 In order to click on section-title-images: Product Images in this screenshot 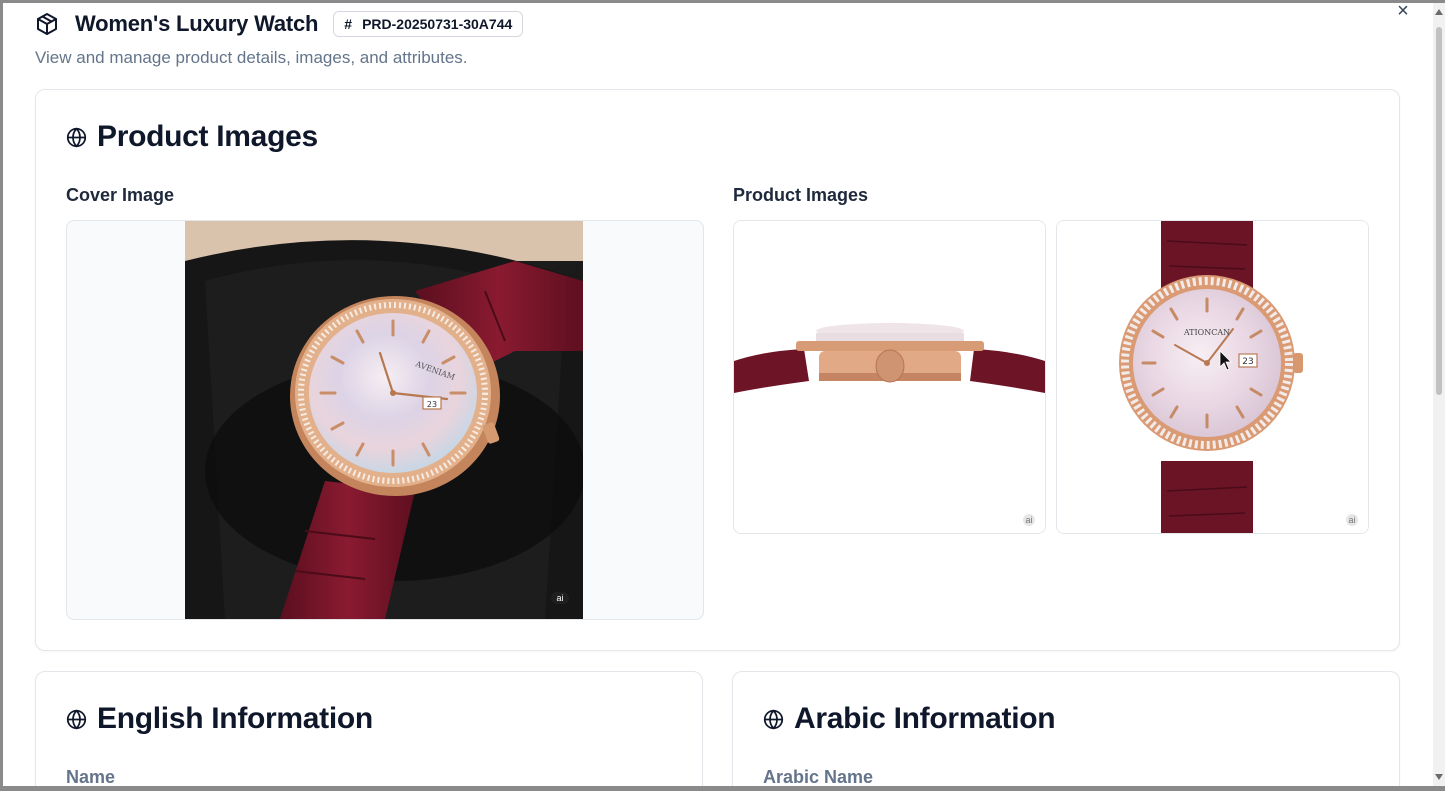, I will do `click(192, 137)`.